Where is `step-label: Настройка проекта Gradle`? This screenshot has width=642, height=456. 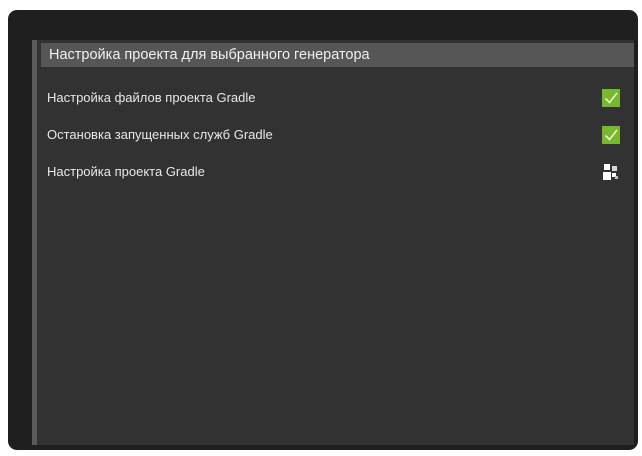 step-label: Настройка проекта Gradle is located at coordinates (126, 171).